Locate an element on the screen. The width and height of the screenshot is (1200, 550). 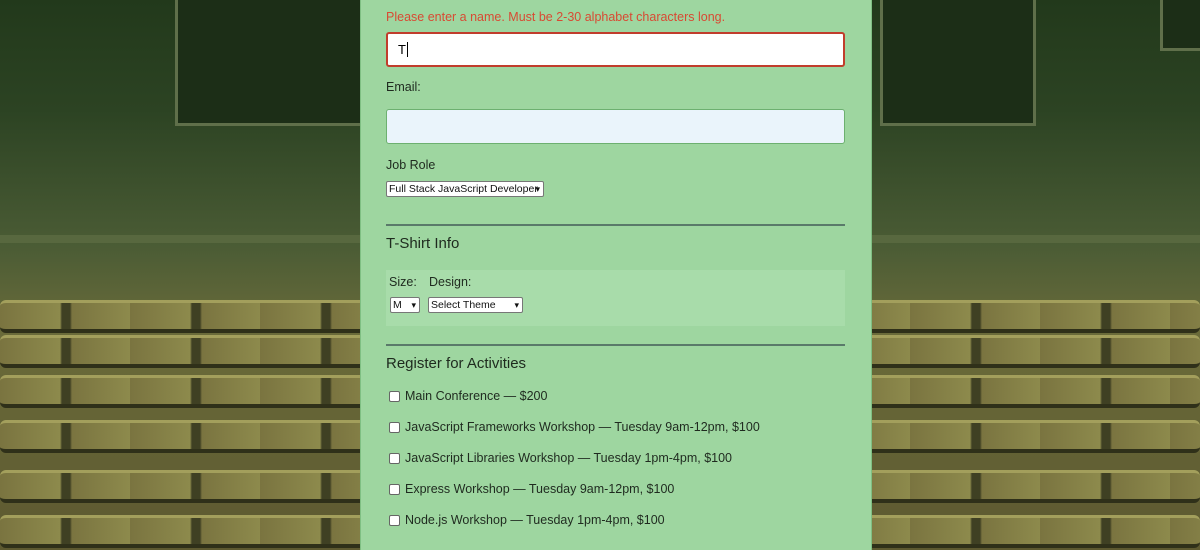
activities-section-title: Register for Activities is located at coordinates (456, 363).